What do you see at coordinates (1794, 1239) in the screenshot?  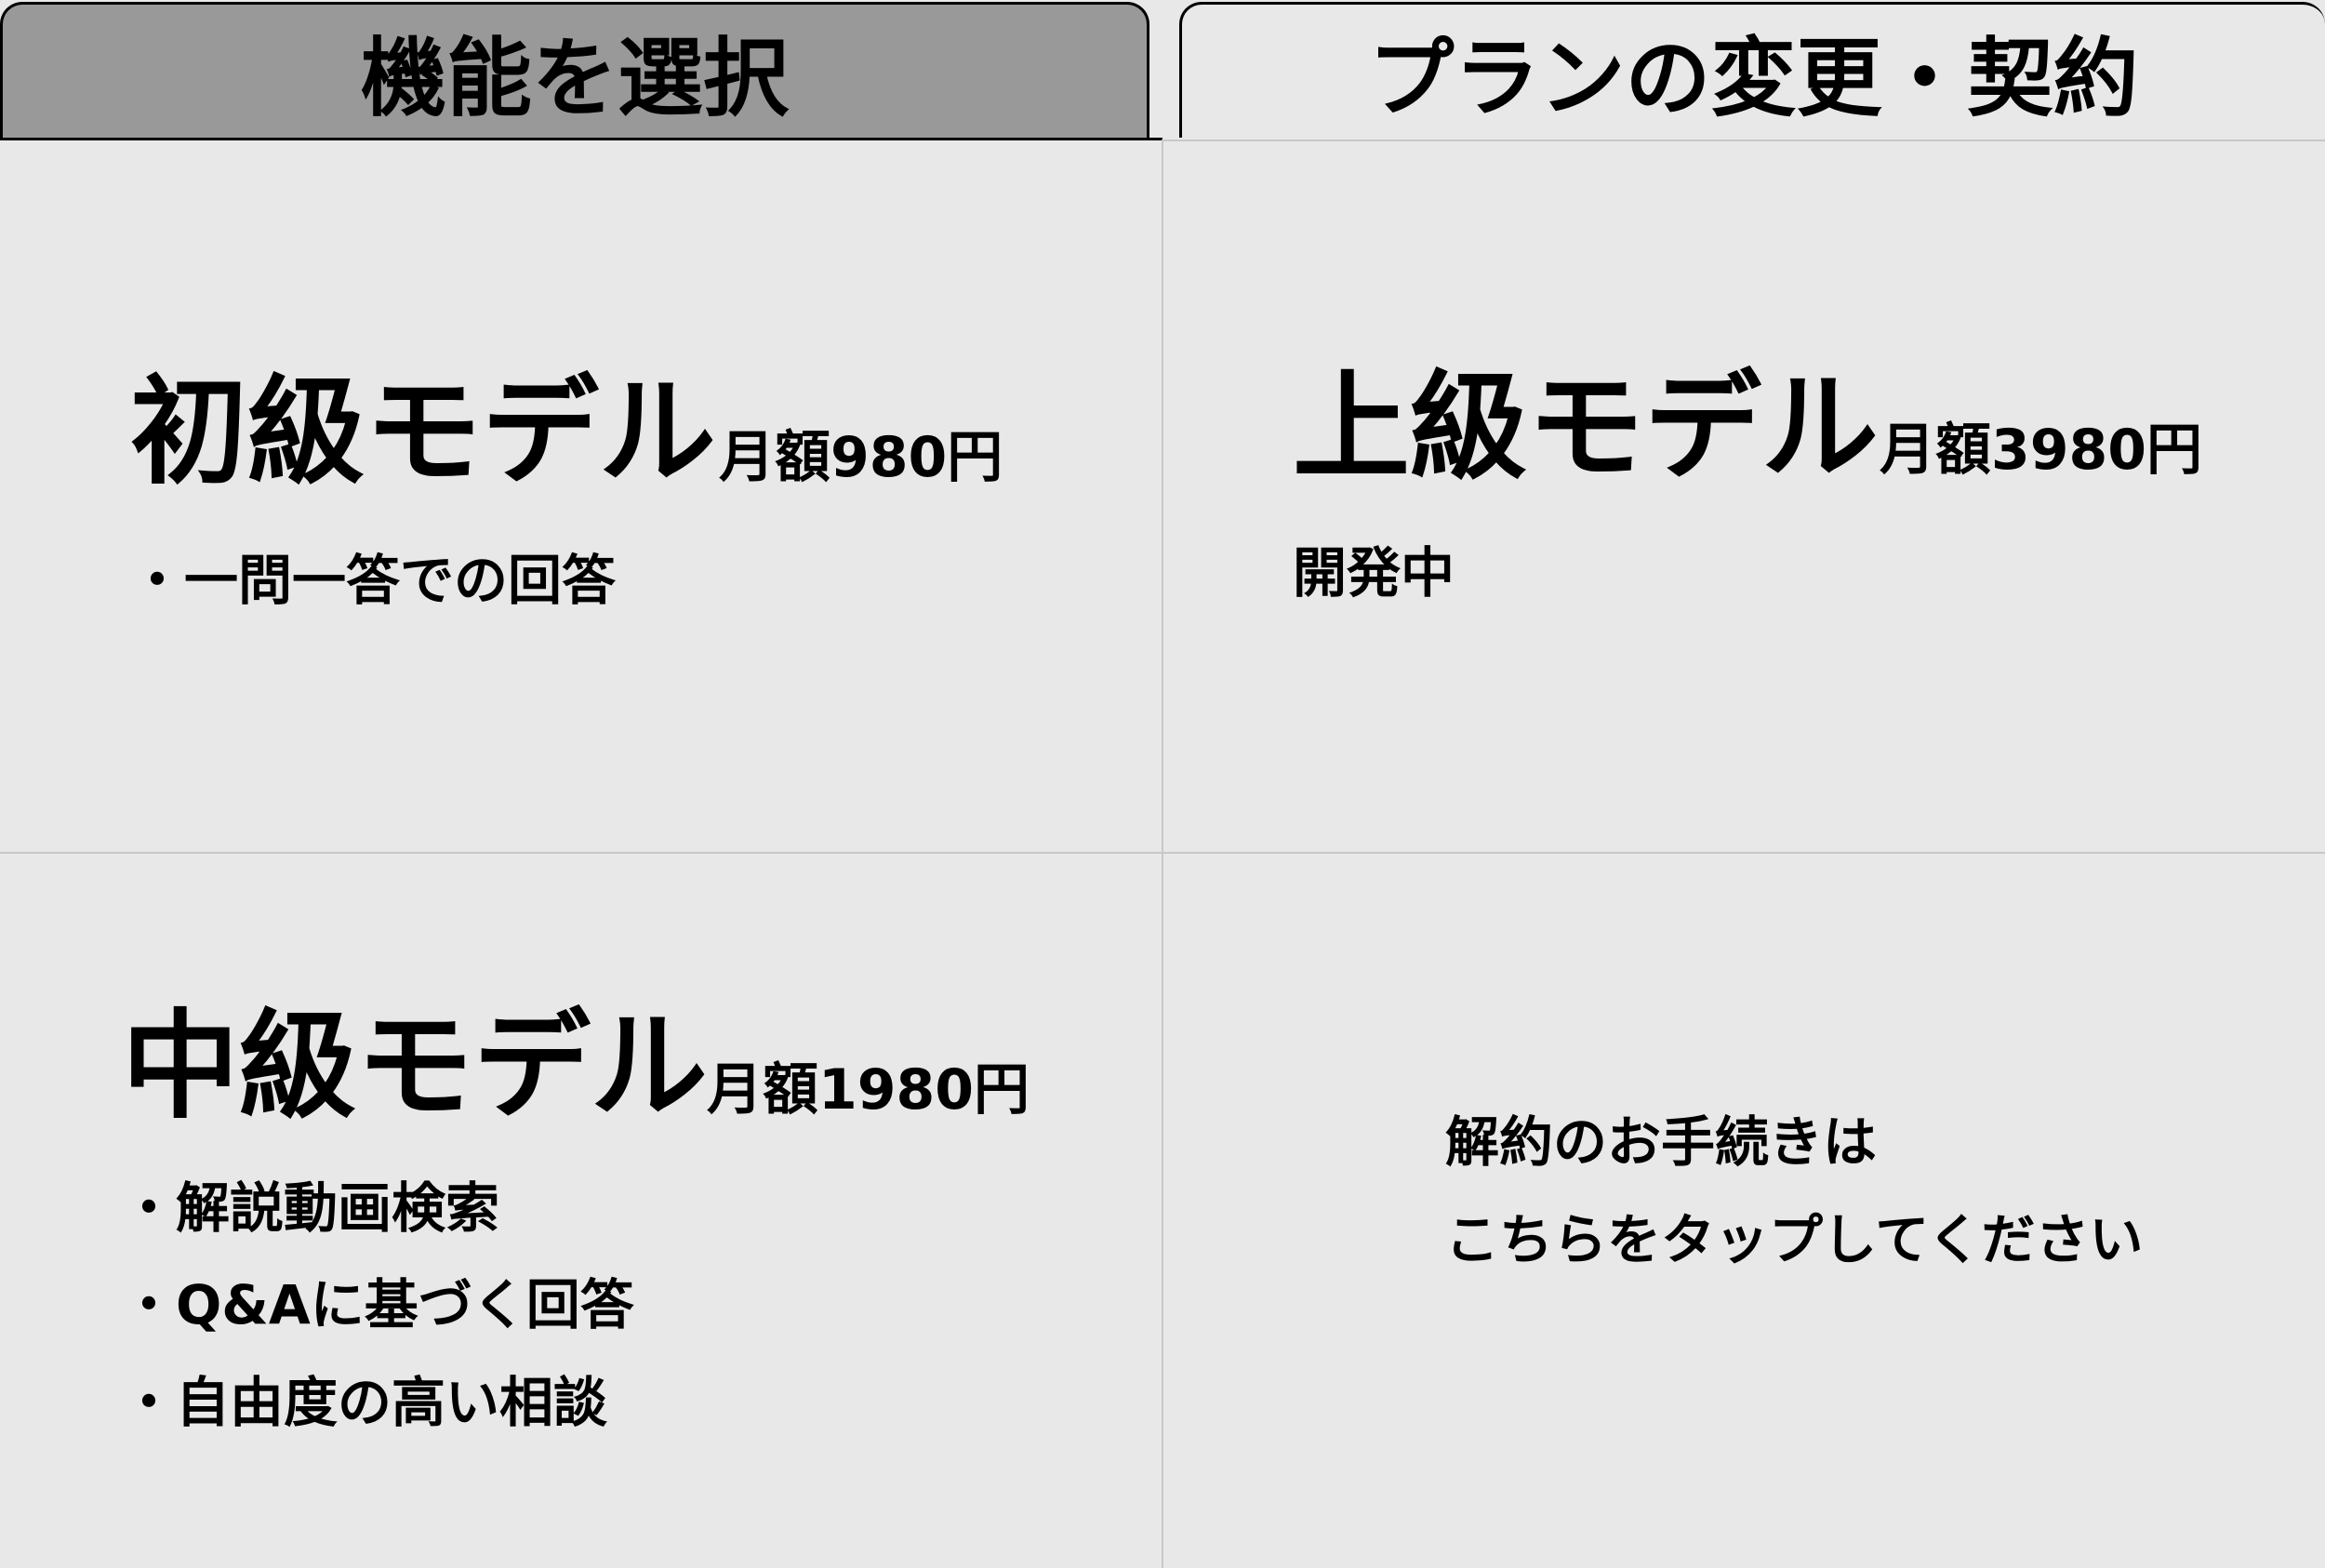 I see `cancel-text-line2: こちらをタップしてください` at bounding box center [1794, 1239].